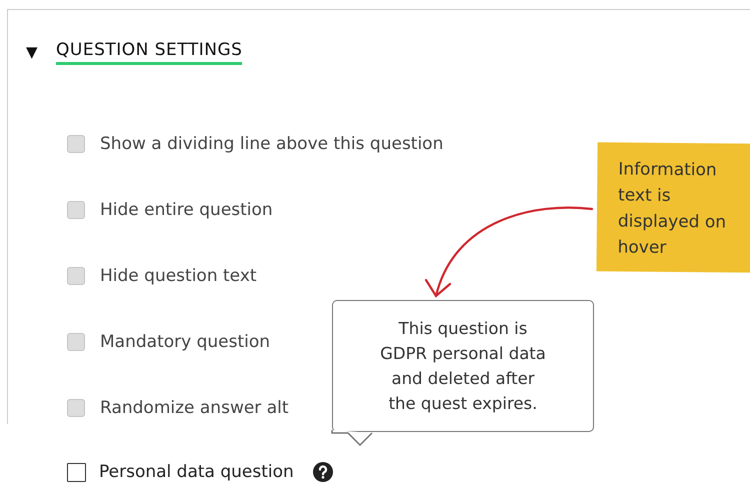 The height and width of the screenshot is (486, 750). I want to click on option-label: Show a dividing line above this question, so click(272, 144).